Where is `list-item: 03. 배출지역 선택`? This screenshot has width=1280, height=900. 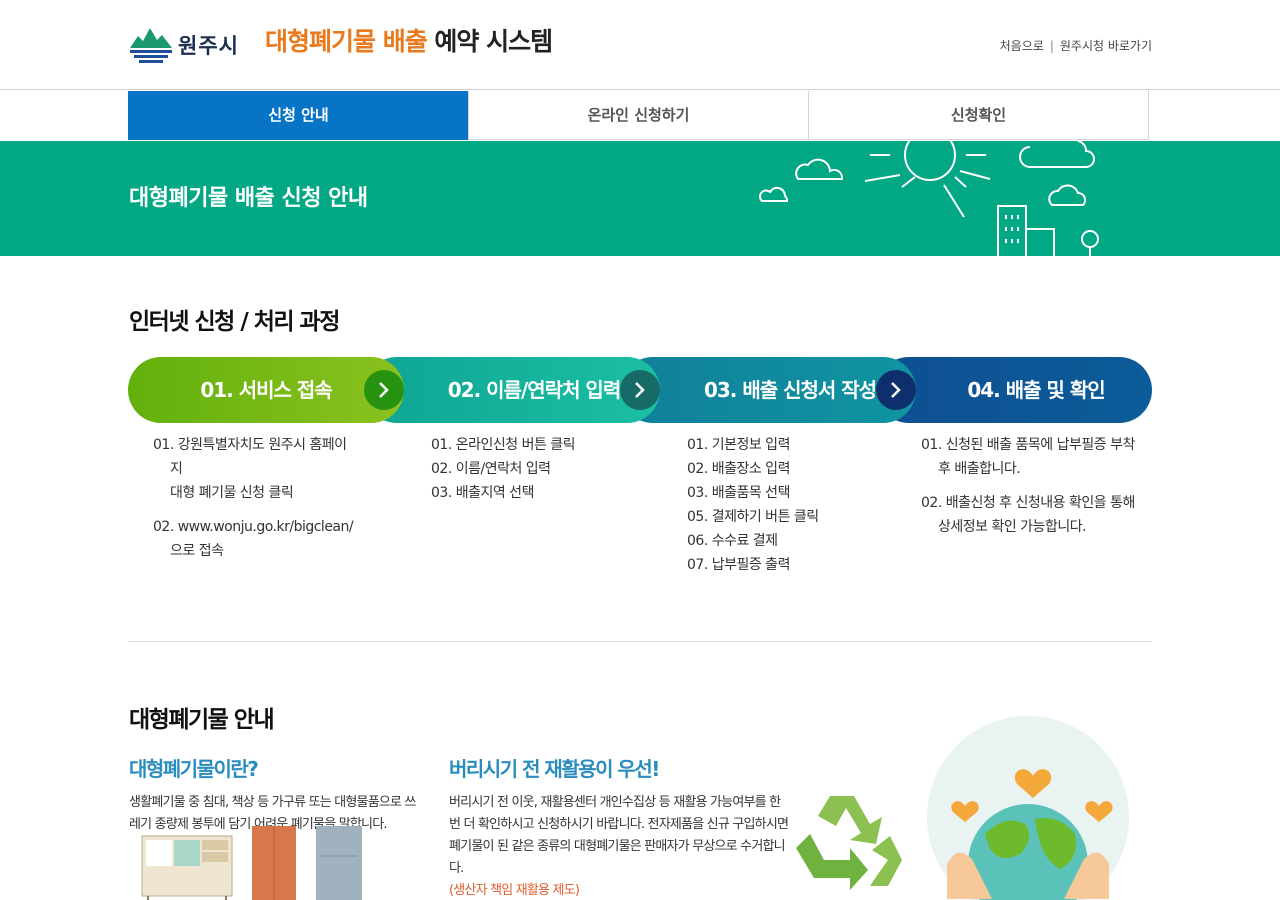 list-item: 03. 배출지역 선택 is located at coordinates (482, 493).